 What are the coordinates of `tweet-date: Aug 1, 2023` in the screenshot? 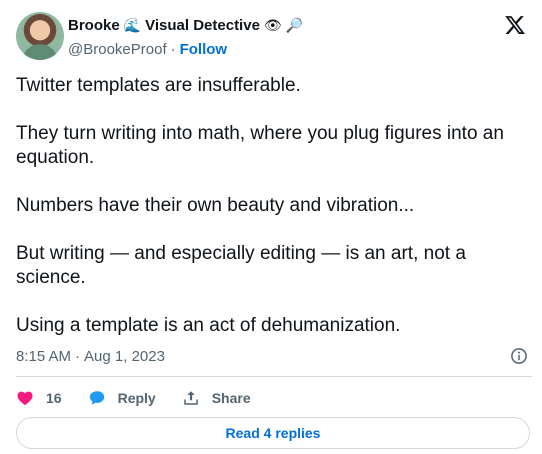 It's located at (124, 356).